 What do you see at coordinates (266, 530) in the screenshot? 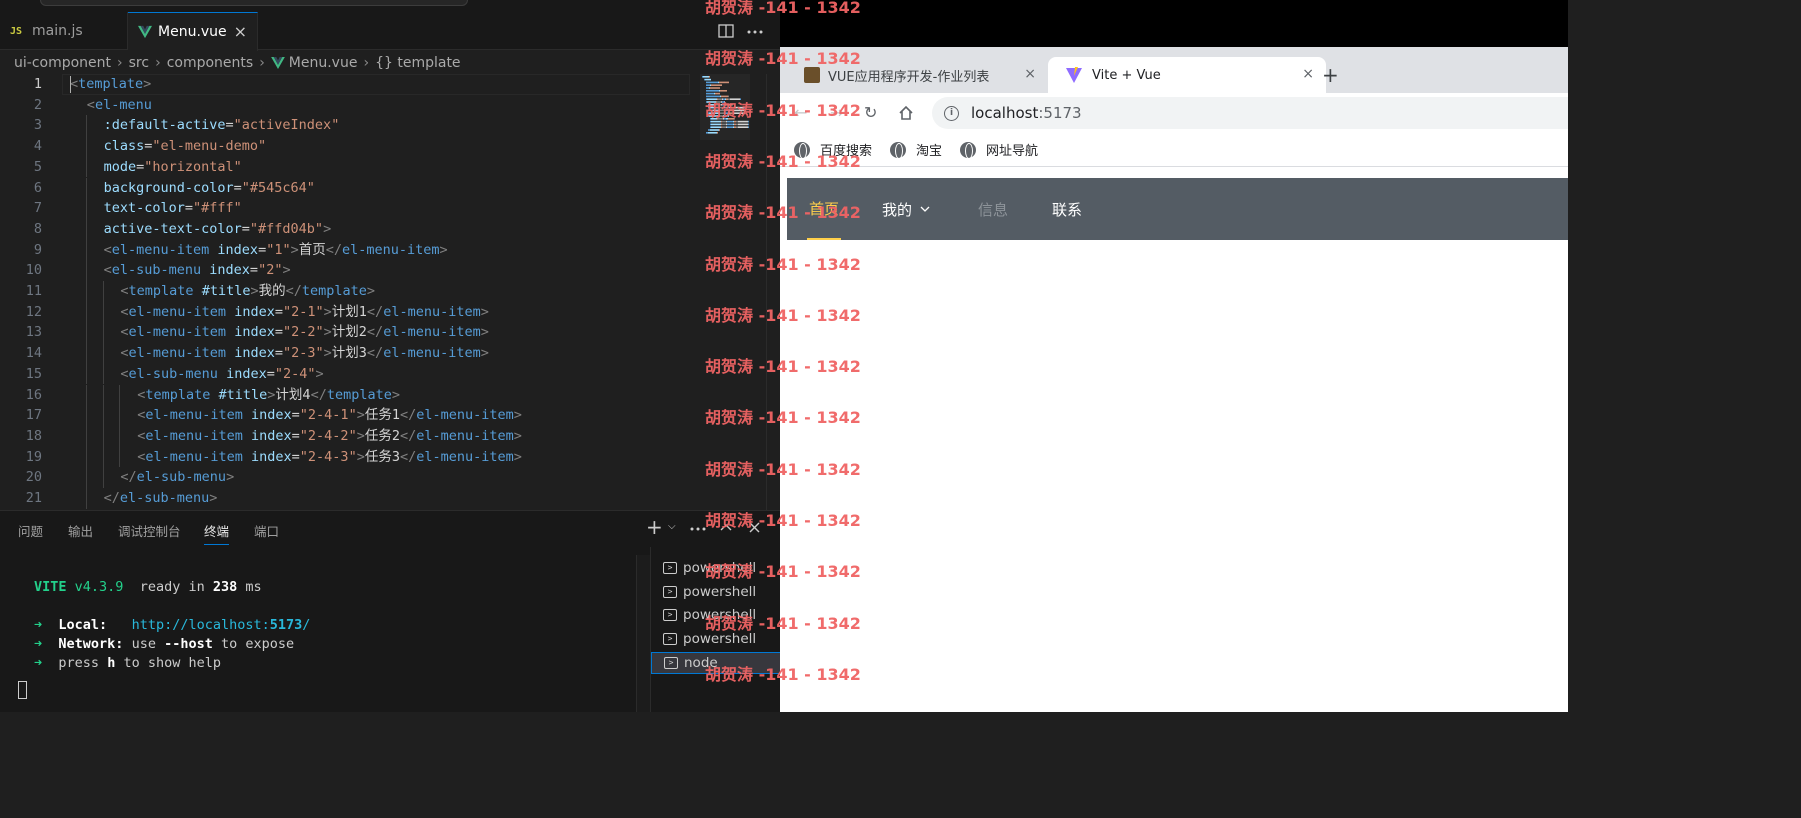
I see `panel-tab-ports: 端口` at bounding box center [266, 530].